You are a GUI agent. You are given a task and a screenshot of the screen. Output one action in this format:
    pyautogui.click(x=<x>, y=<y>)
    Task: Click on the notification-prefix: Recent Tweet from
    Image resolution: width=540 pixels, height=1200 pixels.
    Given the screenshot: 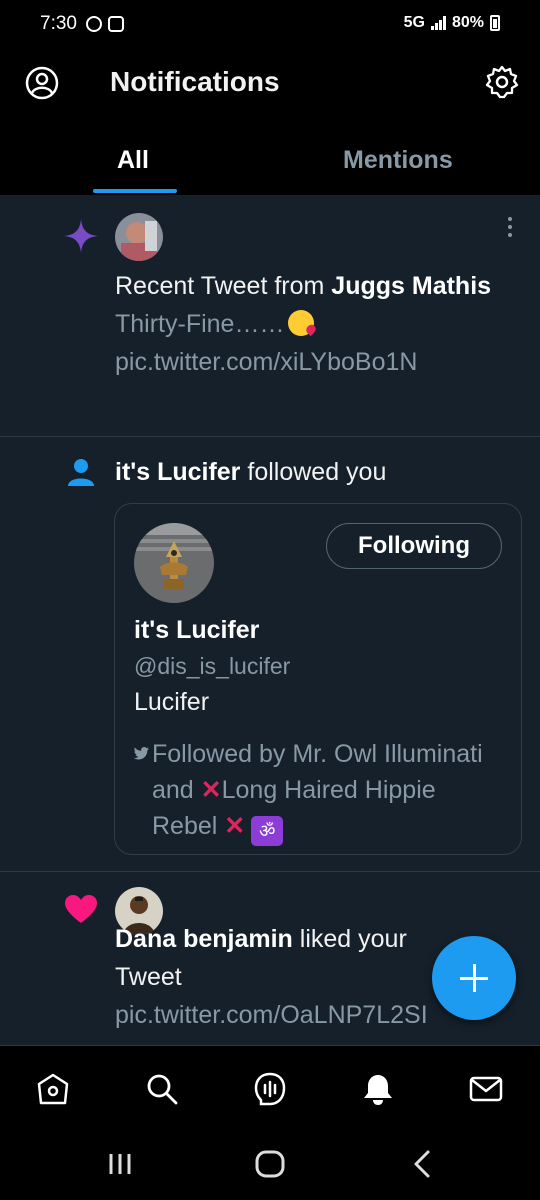 What is the action you would take?
    pyautogui.click(x=223, y=286)
    